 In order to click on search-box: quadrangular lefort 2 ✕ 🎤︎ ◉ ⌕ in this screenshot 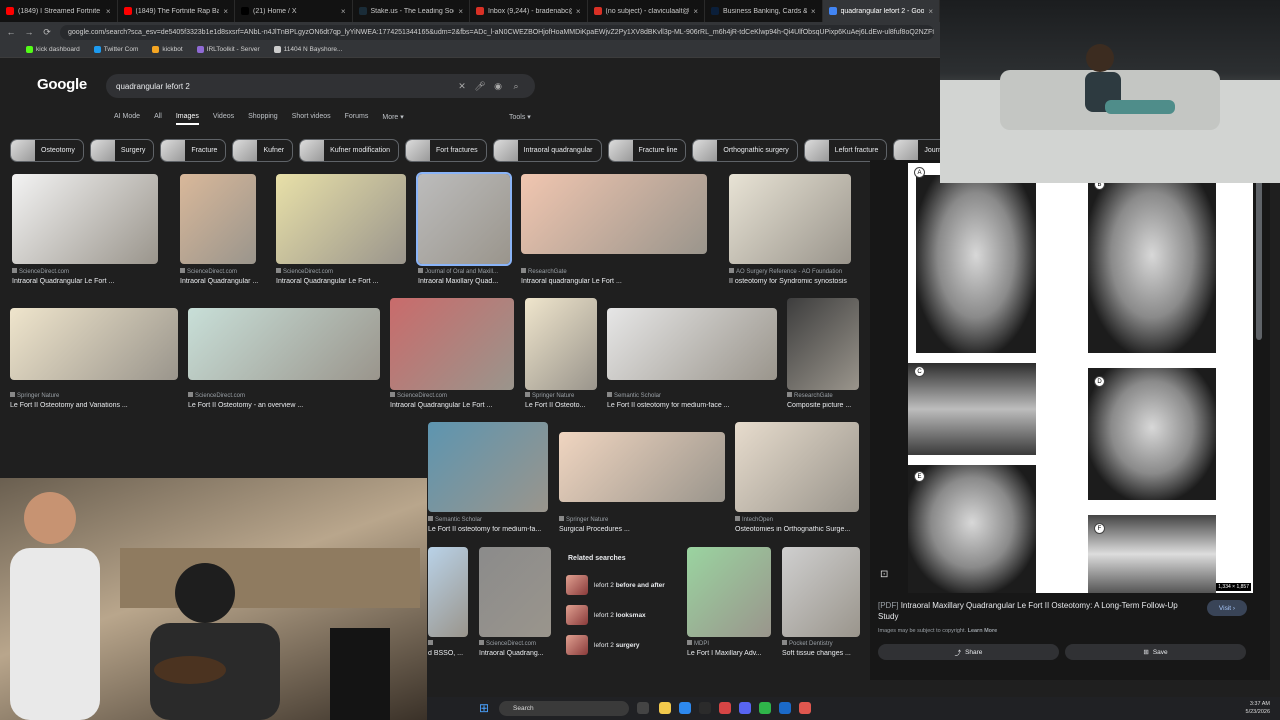, I will do `click(320, 86)`.